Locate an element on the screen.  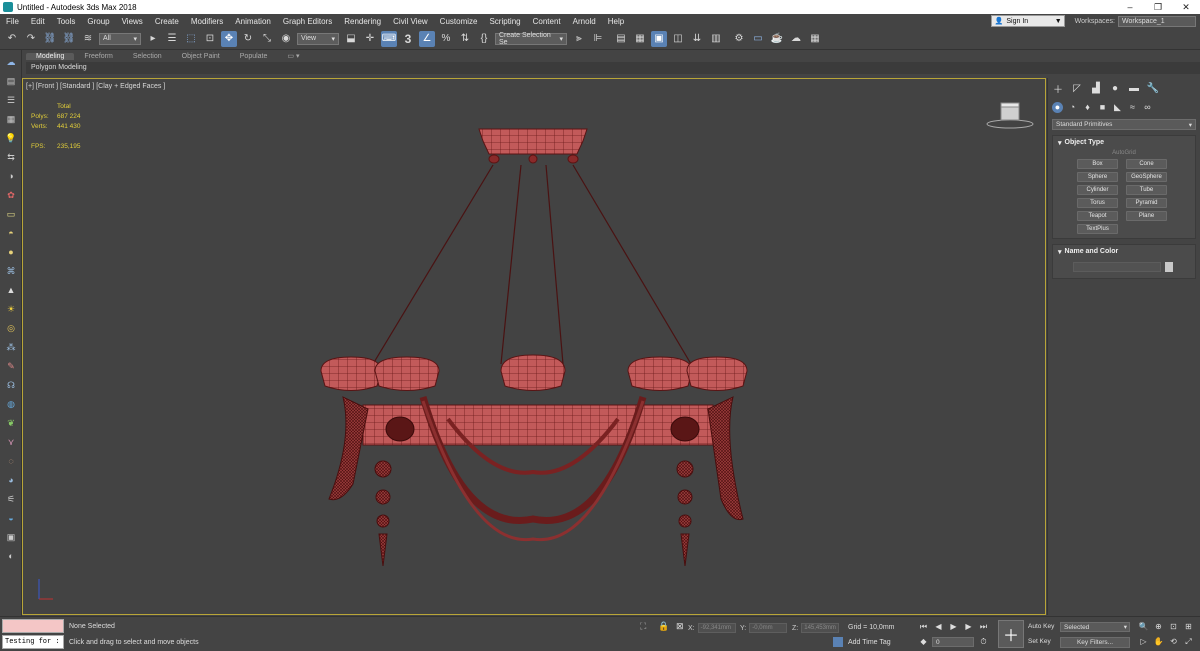
orbit-icon: ⟲ is located at coordinates (1173, 641).